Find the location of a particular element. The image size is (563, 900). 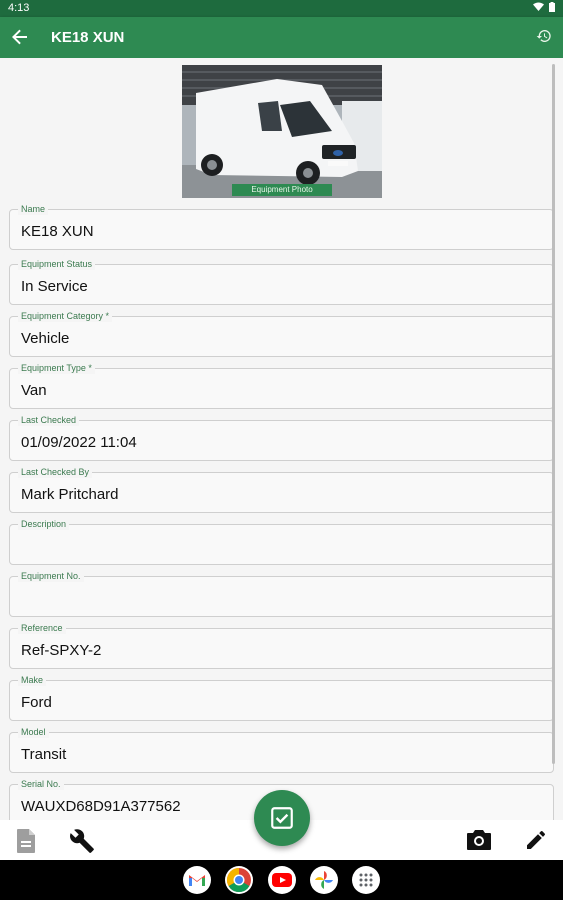

pencil-icon is located at coordinates (536, 840).